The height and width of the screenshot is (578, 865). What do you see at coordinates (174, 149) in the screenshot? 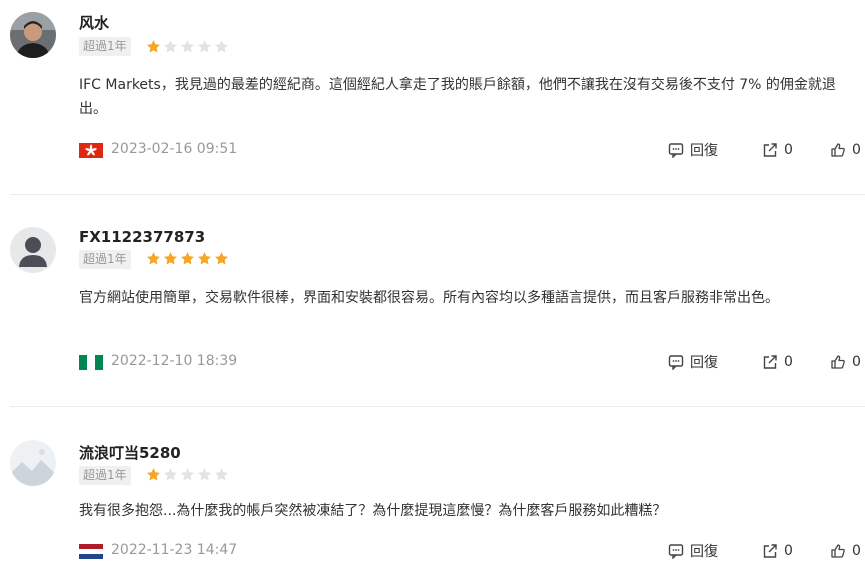
I see `review-date: 2023-02-16 09:51` at bounding box center [174, 149].